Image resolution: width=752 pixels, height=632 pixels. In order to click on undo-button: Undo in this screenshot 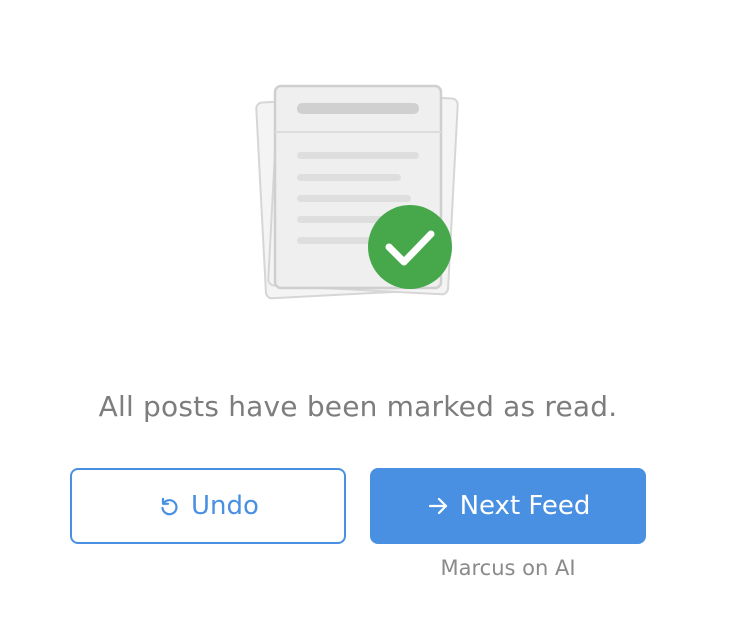, I will do `click(208, 506)`.